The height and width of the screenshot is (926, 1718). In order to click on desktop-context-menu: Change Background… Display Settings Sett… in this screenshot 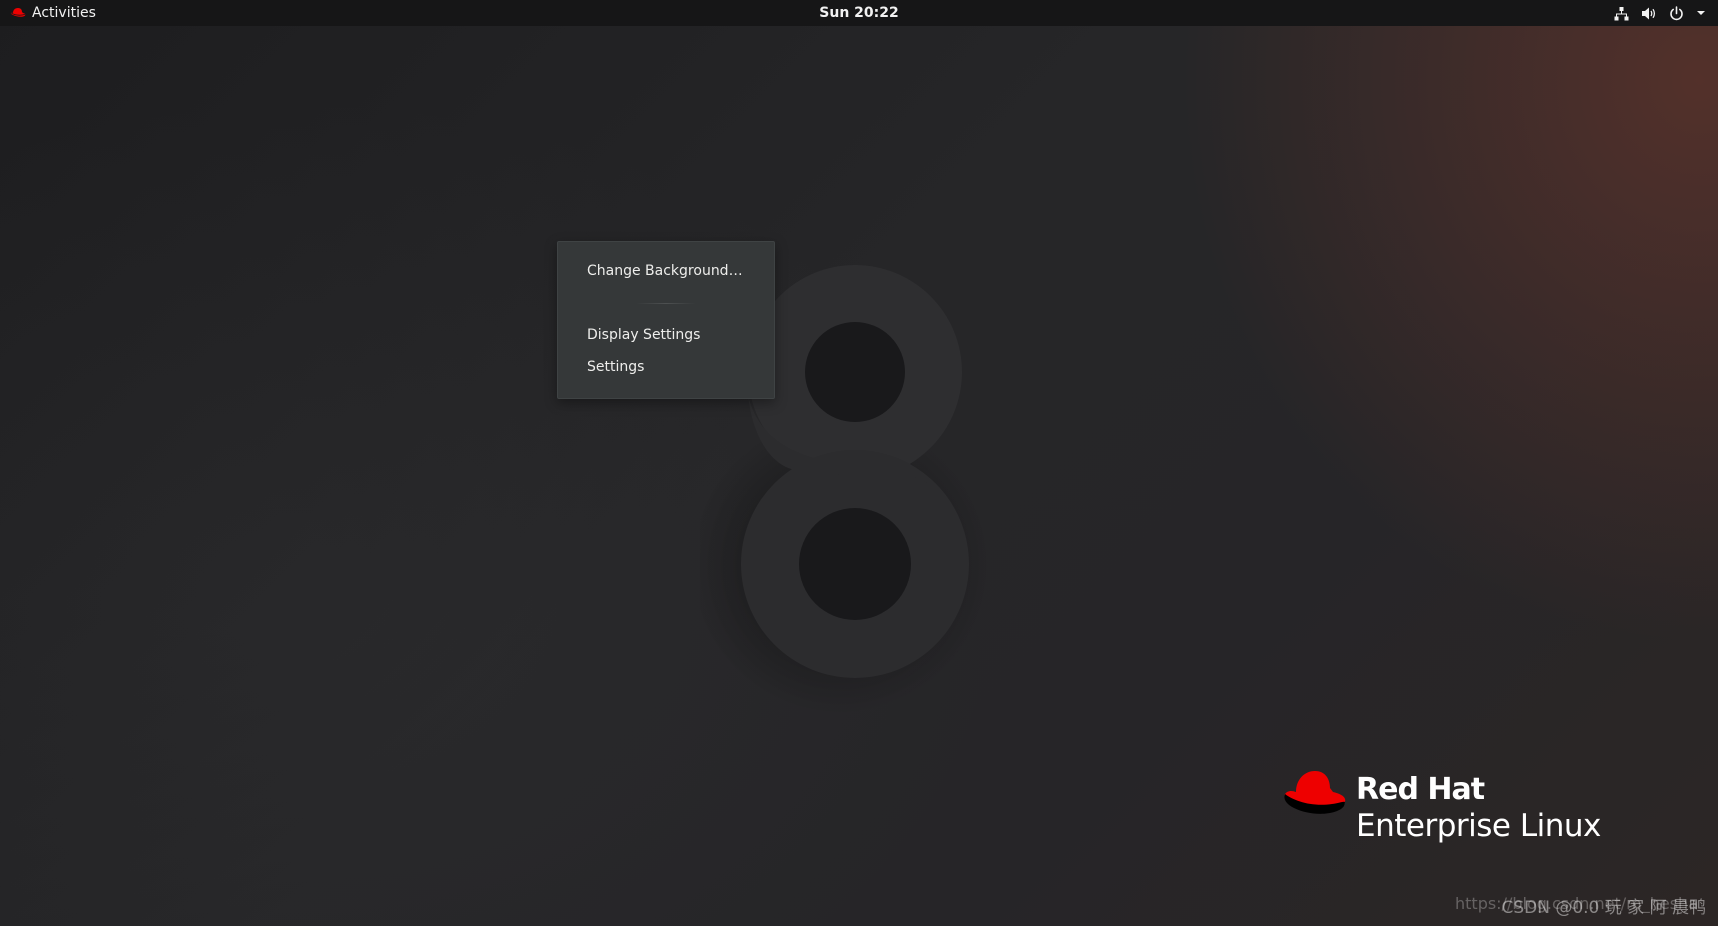, I will do `click(666, 320)`.